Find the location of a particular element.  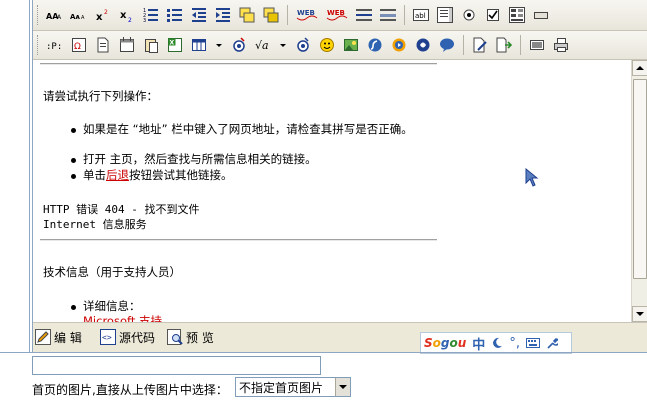

text-field-icon: abl is located at coordinates (421, 15).